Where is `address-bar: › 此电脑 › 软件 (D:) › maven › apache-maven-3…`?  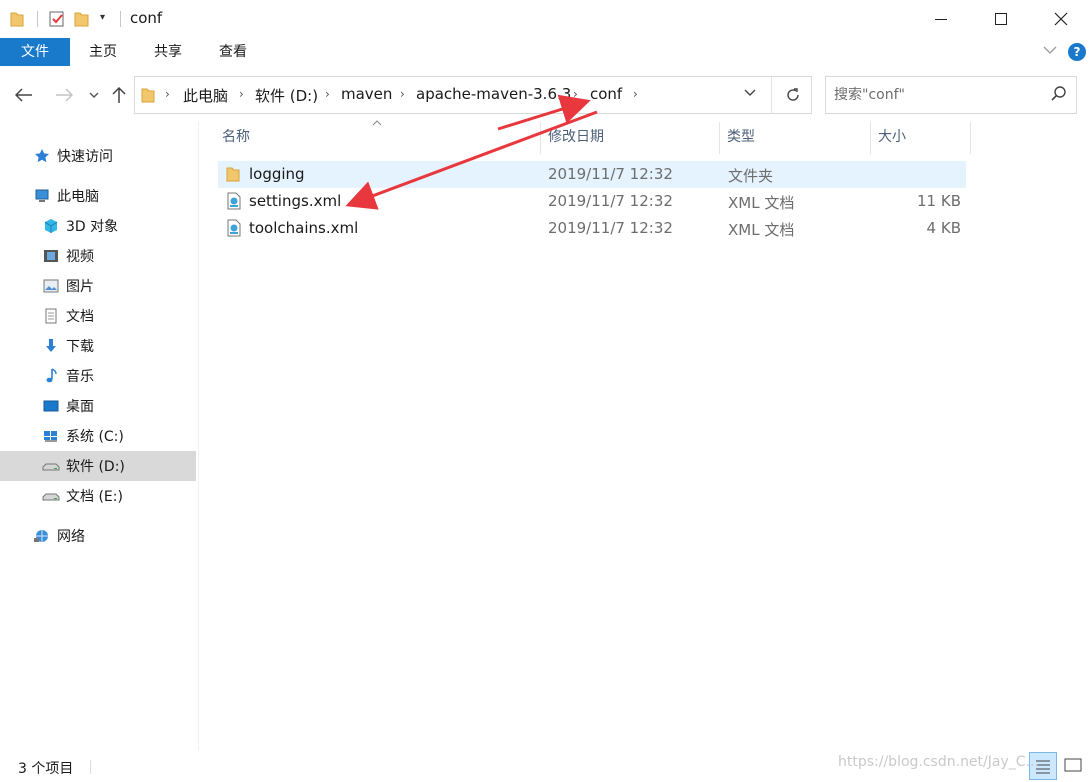 address-bar: › 此电脑 › 软件 (D:) › maven › apache-maven-3… is located at coordinates (473, 95).